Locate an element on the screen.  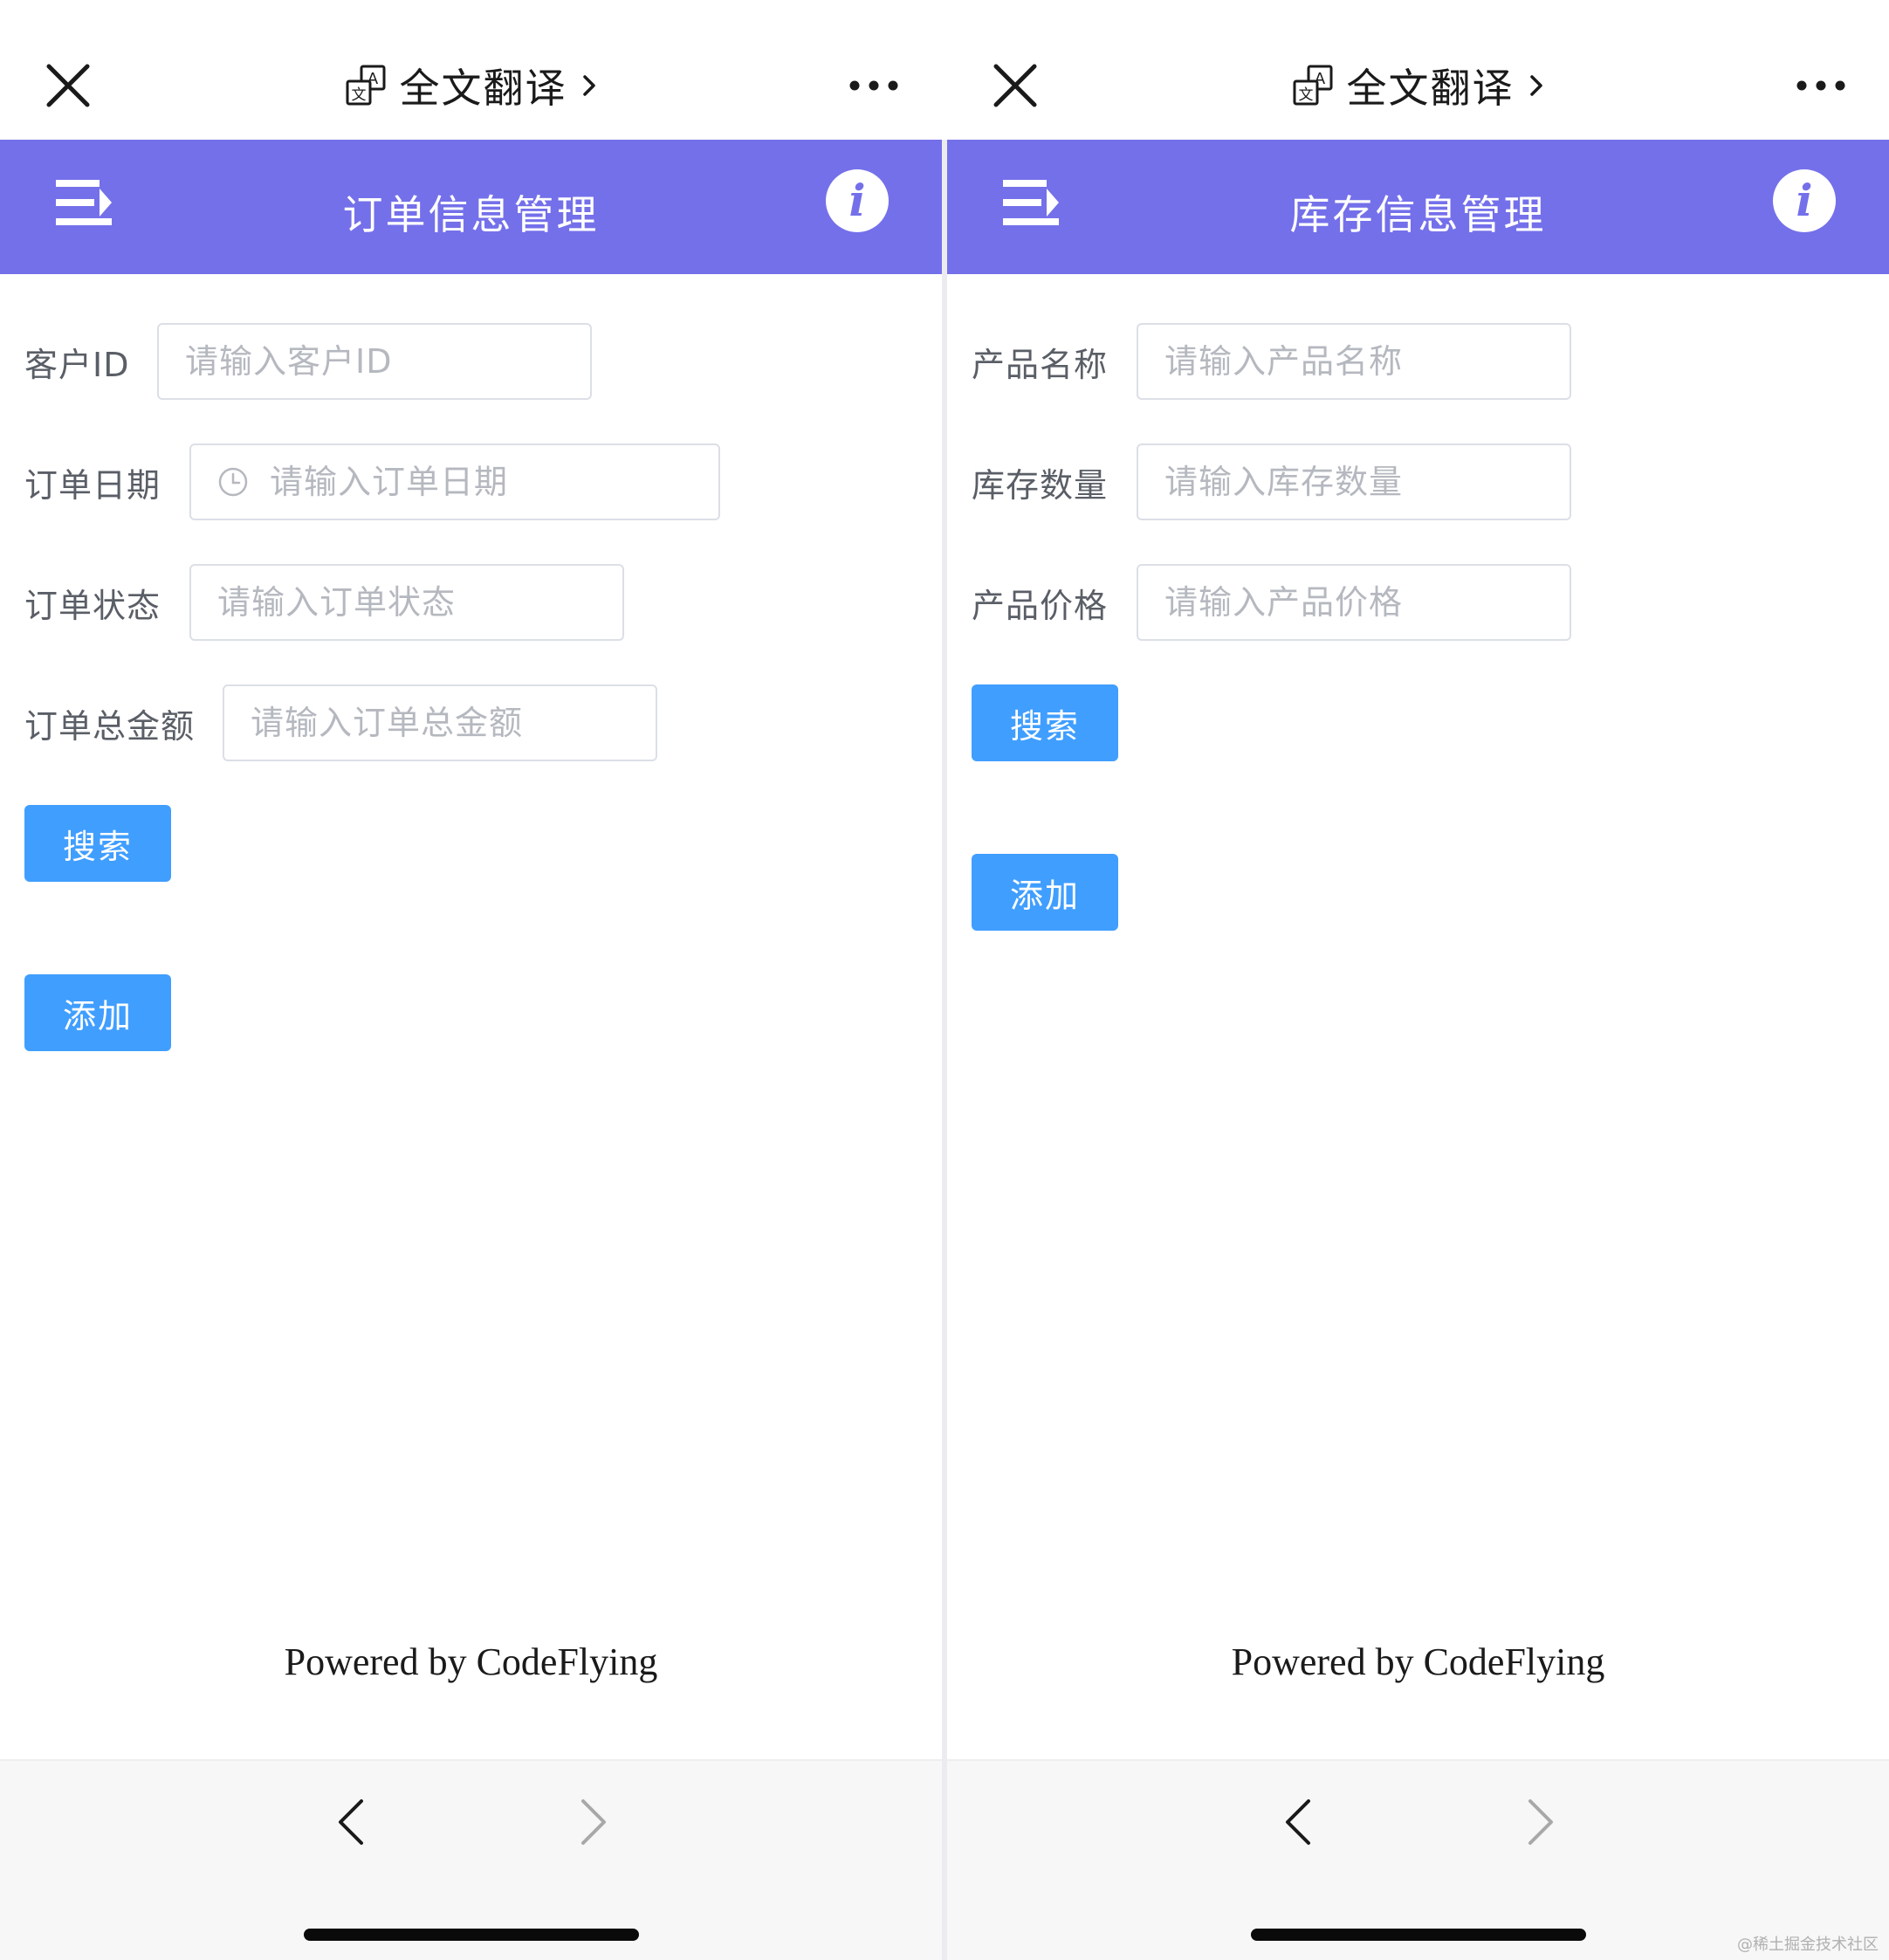
stock-quantity-row: 库存数量 is located at coordinates (1040, 482).